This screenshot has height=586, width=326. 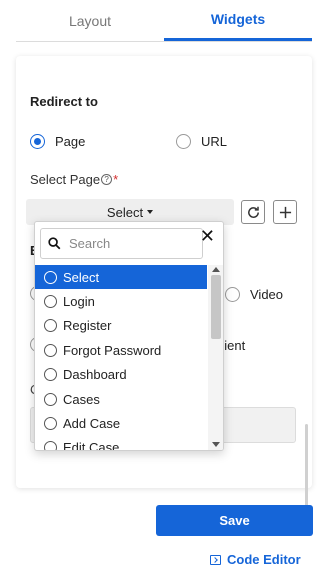 What do you see at coordinates (95, 375) in the screenshot?
I see `option-label: Dashboard` at bounding box center [95, 375].